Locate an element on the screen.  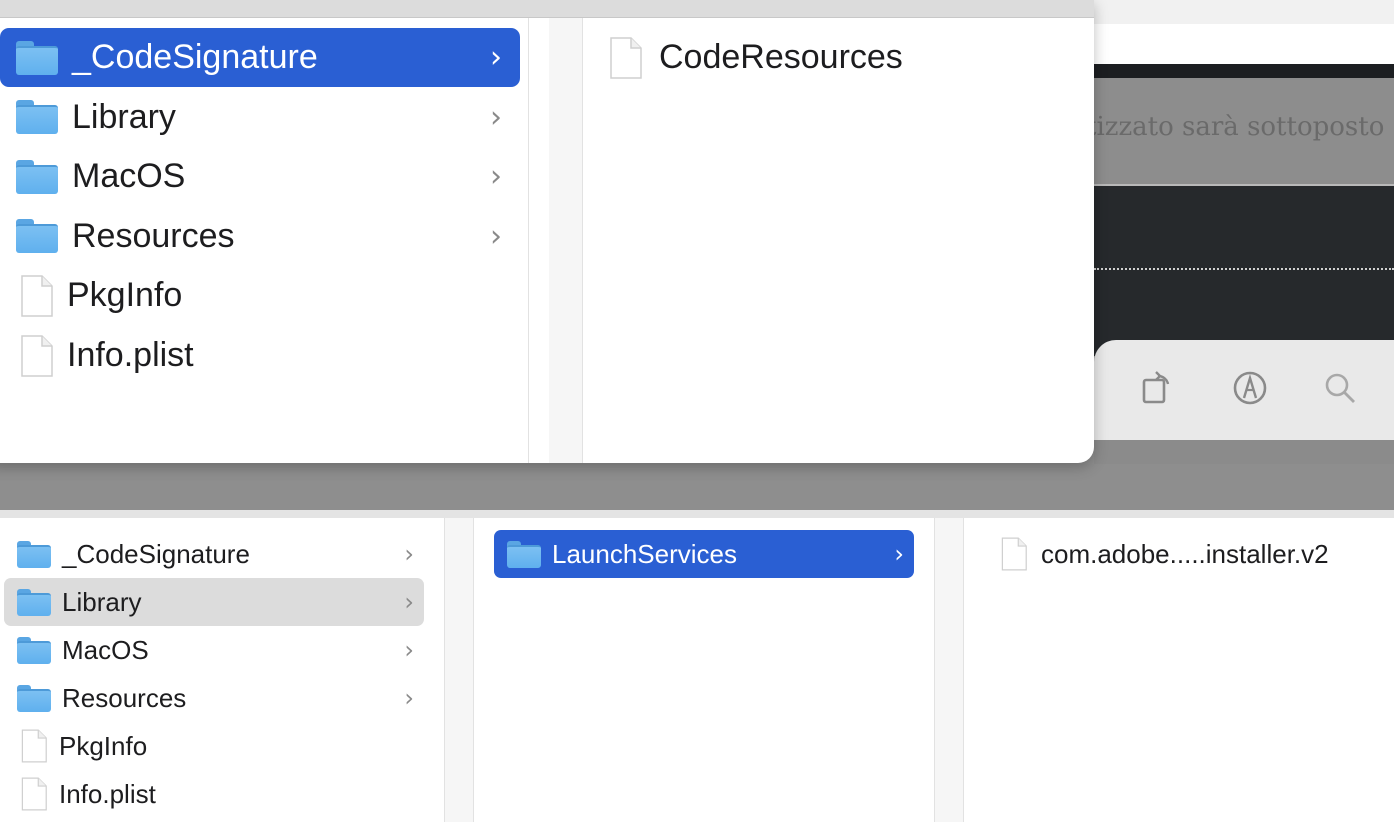
file-row: CodeResources is located at coordinates (823, 57).